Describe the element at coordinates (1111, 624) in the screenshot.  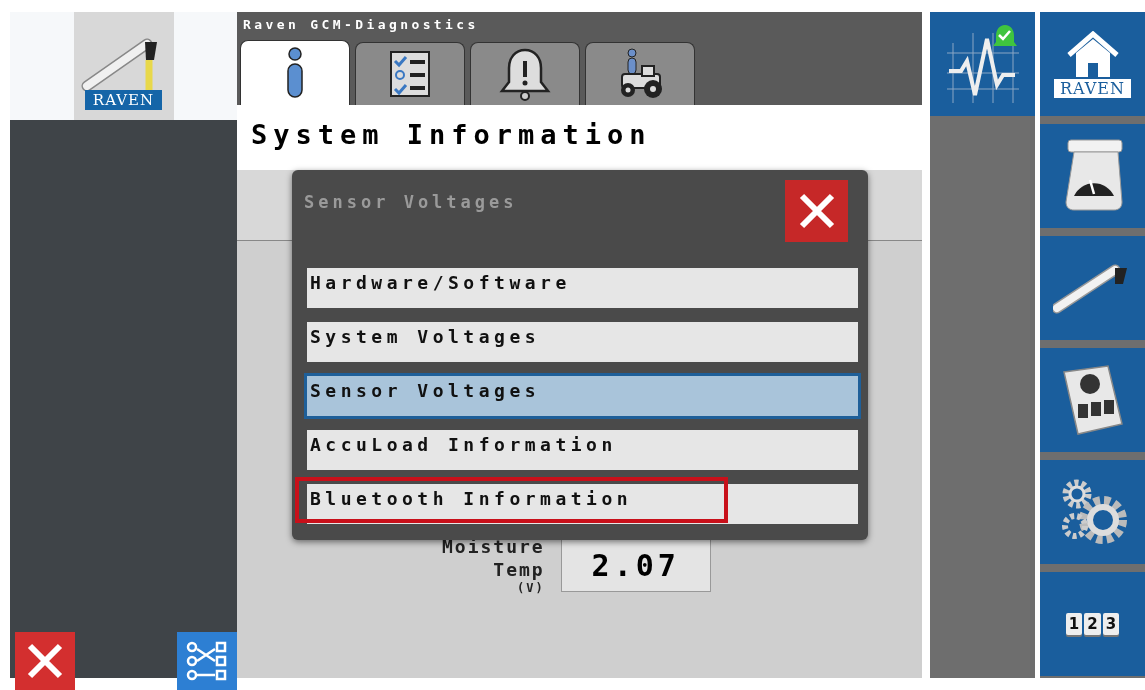
I see `number-key: 3` at that location.